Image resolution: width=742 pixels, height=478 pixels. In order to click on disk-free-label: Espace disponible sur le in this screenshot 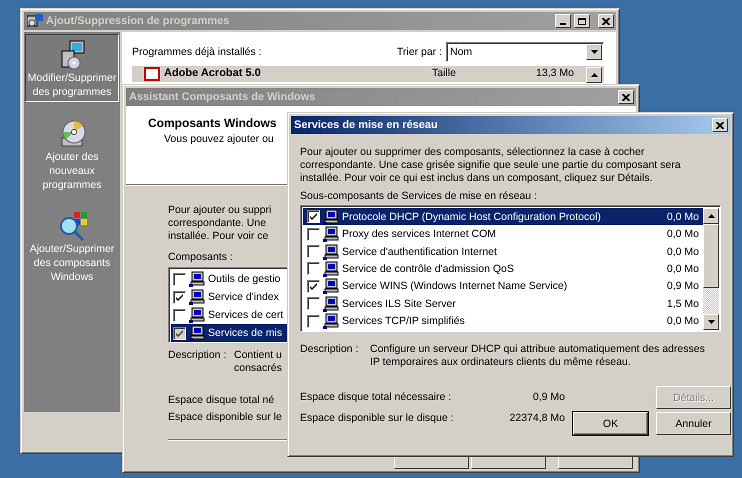, I will do `click(225, 417)`.